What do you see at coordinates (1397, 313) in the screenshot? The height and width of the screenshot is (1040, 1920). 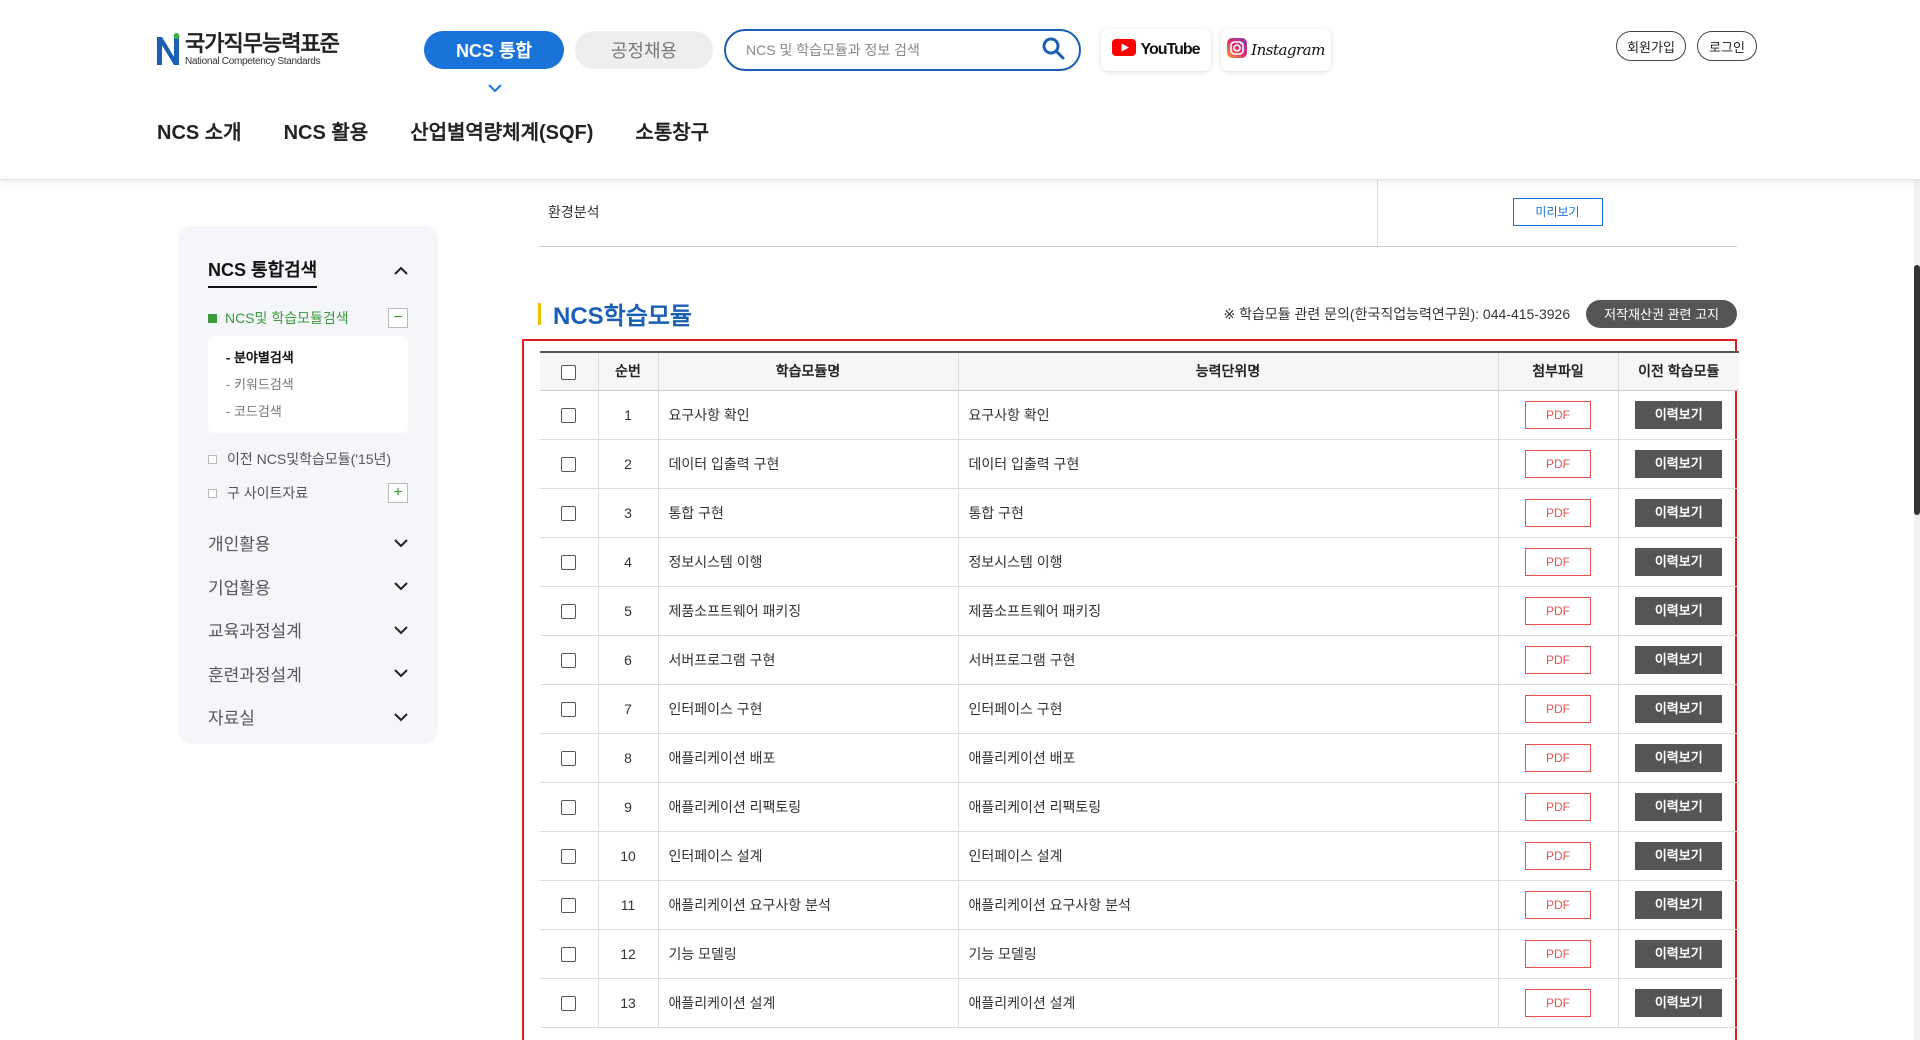 I see `inquiry-text: ※ 학습모듈 관련 문의(한국직업능력연구원): 044-415-3926` at bounding box center [1397, 313].